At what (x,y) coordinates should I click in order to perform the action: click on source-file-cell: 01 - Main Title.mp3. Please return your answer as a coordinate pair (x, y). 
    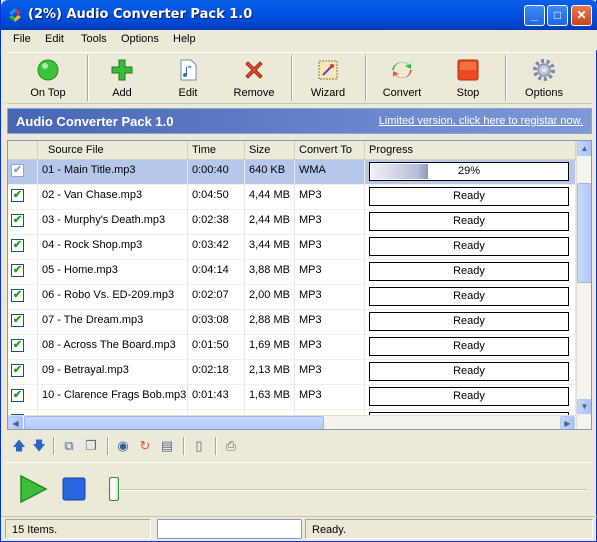
    Looking at the image, I should click on (113, 172).